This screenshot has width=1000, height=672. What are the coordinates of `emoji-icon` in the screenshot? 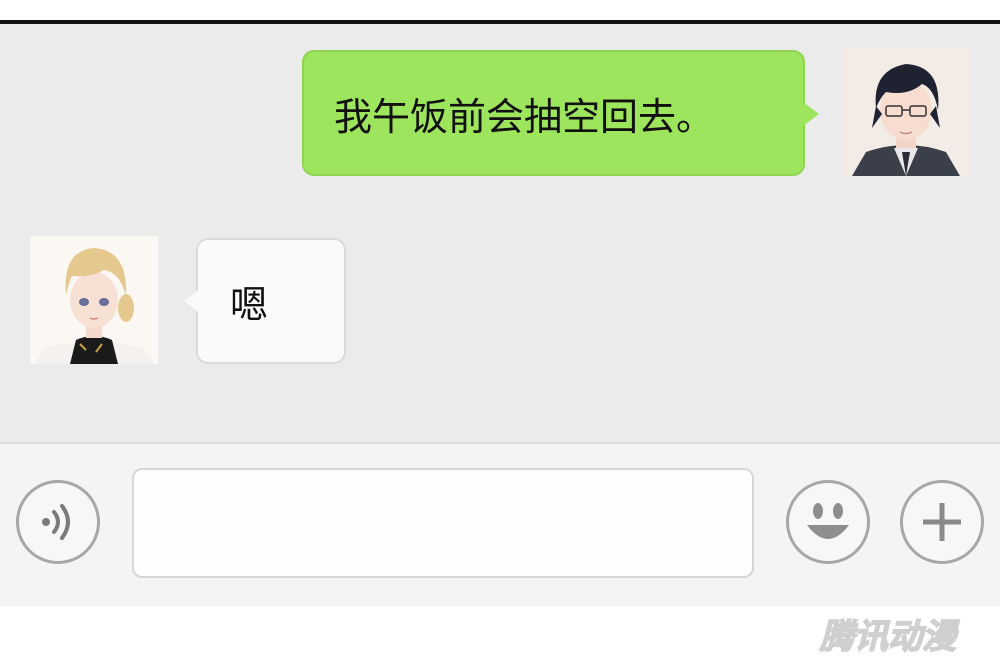 It's located at (828, 521).